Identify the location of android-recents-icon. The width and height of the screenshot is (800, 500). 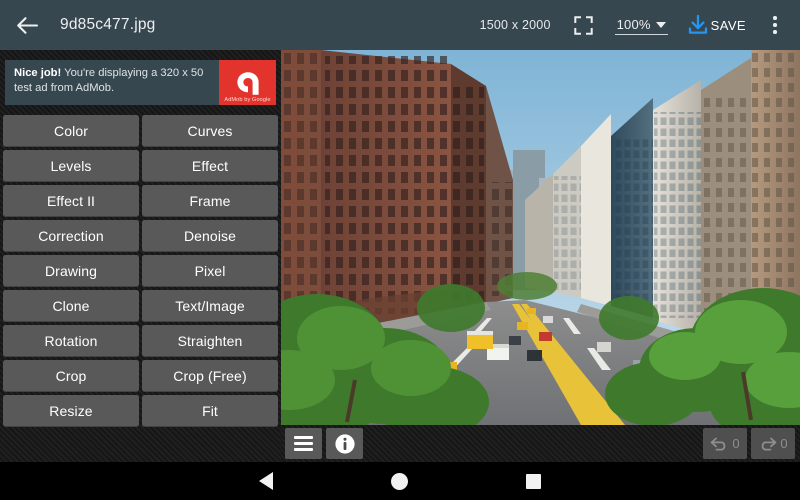
(533, 481).